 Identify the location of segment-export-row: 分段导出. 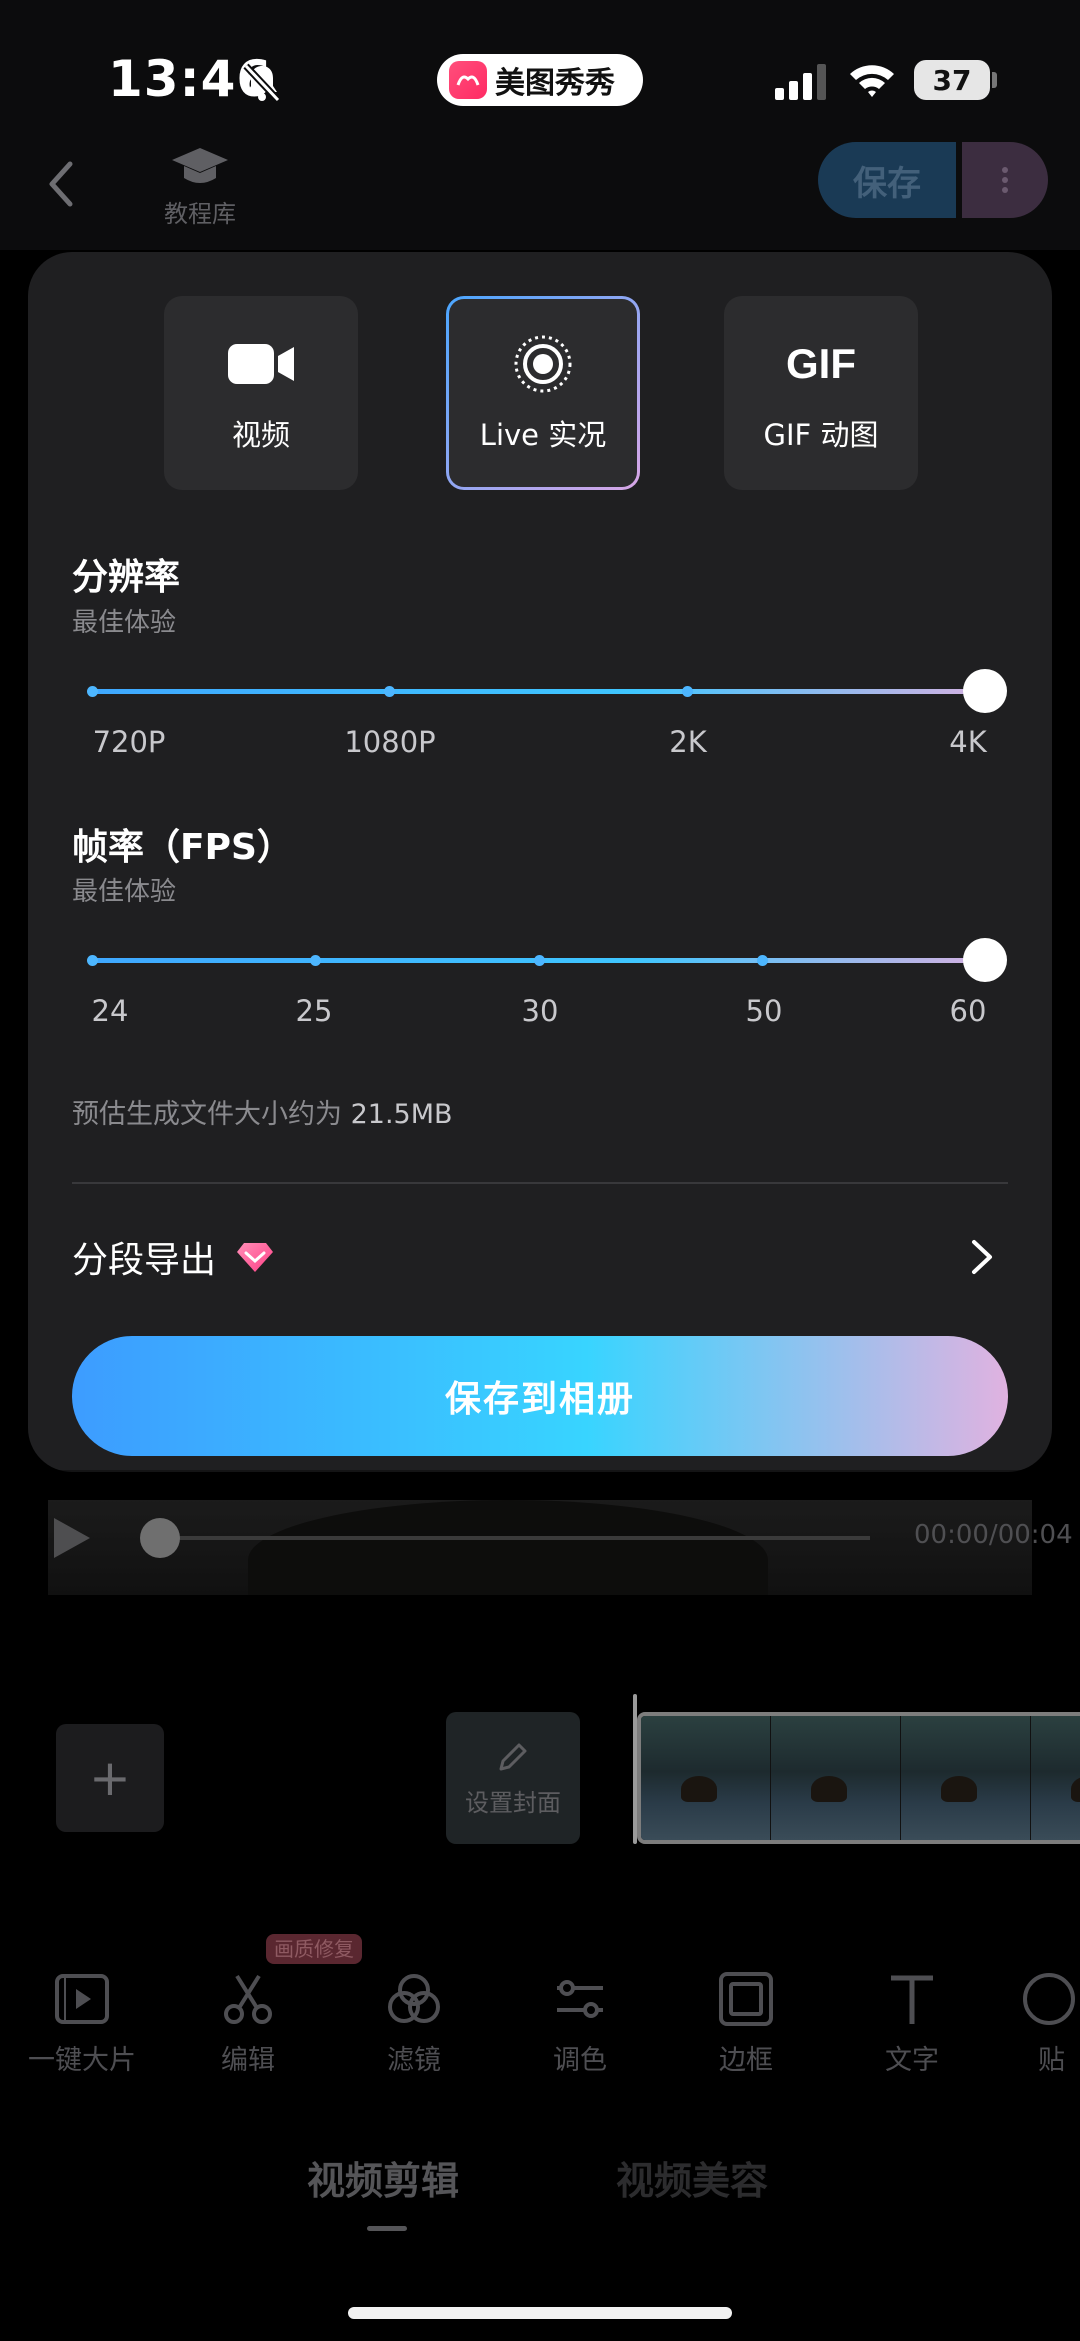
(540, 1257).